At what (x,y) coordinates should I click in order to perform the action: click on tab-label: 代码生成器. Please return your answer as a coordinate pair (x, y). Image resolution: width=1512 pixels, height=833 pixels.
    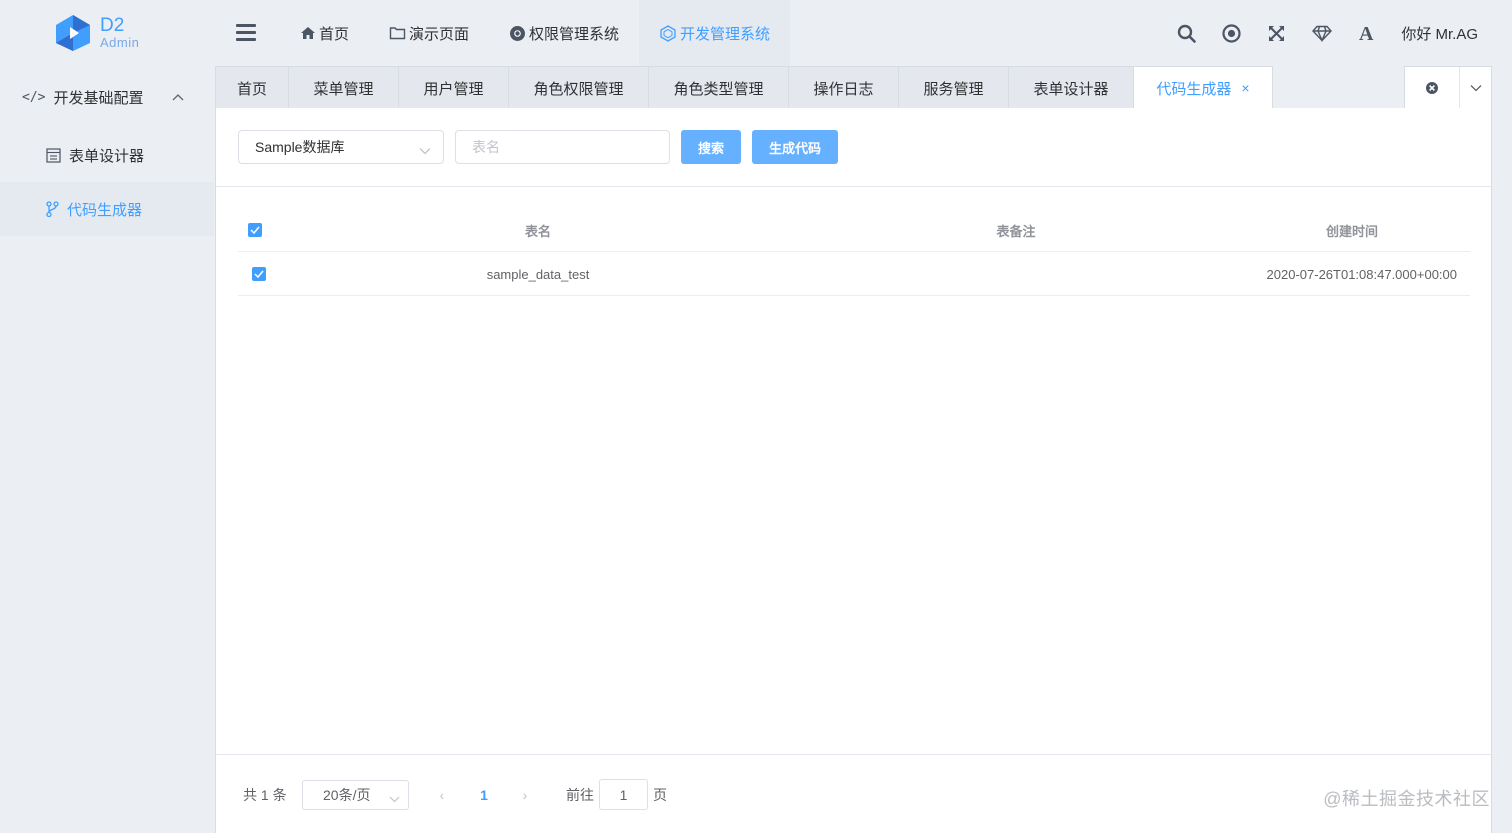
    Looking at the image, I should click on (1194, 89).